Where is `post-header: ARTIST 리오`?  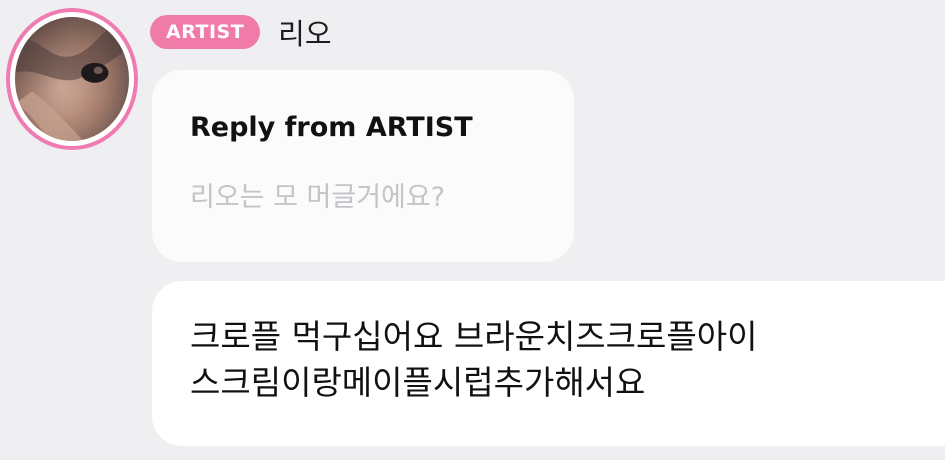 post-header: ARTIST 리오 is located at coordinates (241, 32).